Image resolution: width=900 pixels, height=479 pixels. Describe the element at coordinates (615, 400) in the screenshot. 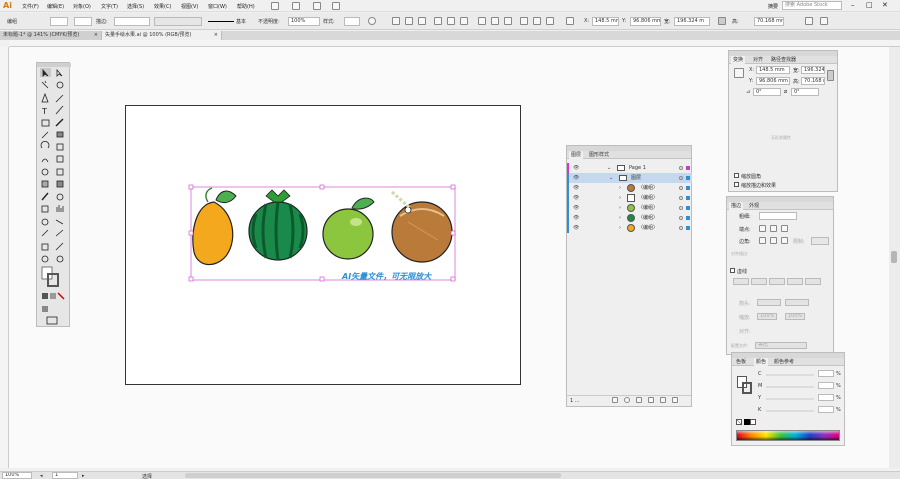

I see `export-icon` at that location.